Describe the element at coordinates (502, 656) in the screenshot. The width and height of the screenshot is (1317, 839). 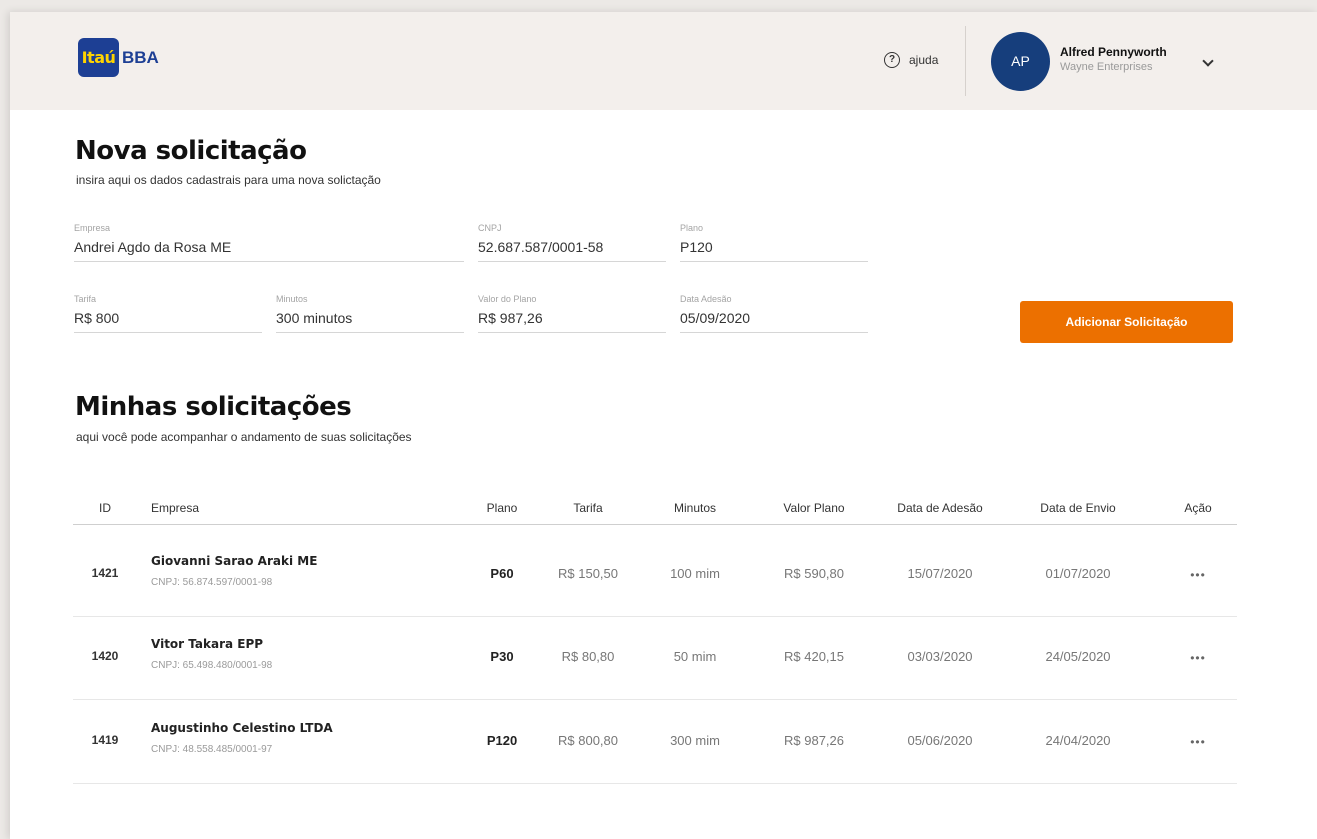
I see `row-plan: P30` at that location.